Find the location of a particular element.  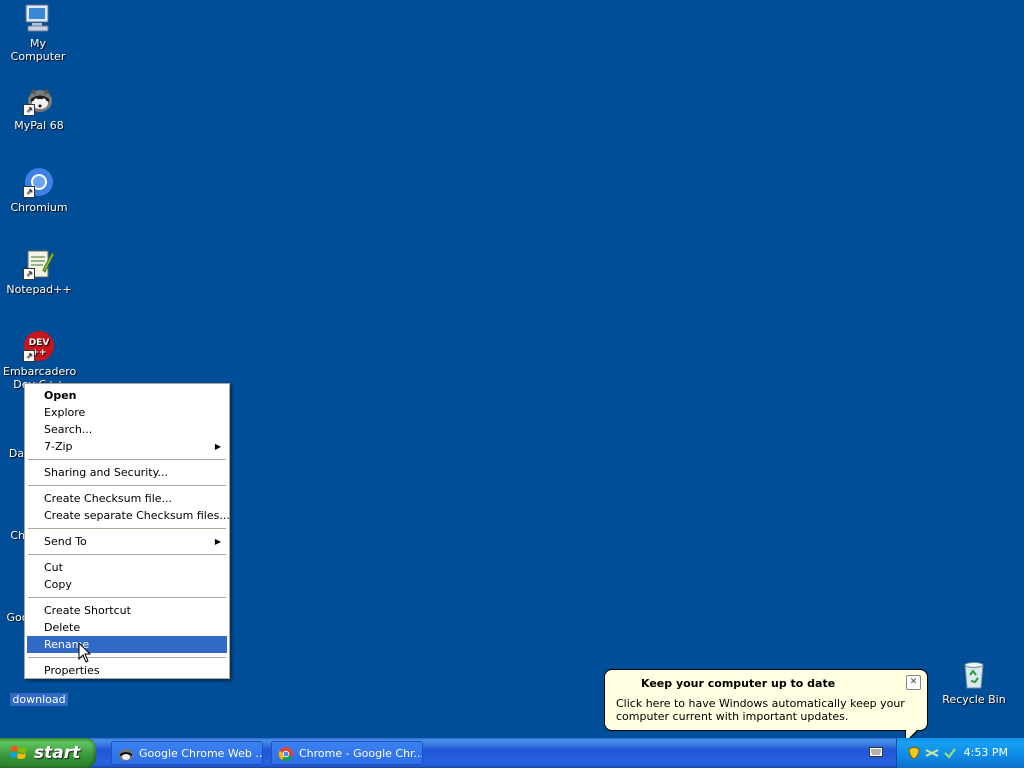

desktop-icon-label-selected: download is located at coordinates (39, 699).